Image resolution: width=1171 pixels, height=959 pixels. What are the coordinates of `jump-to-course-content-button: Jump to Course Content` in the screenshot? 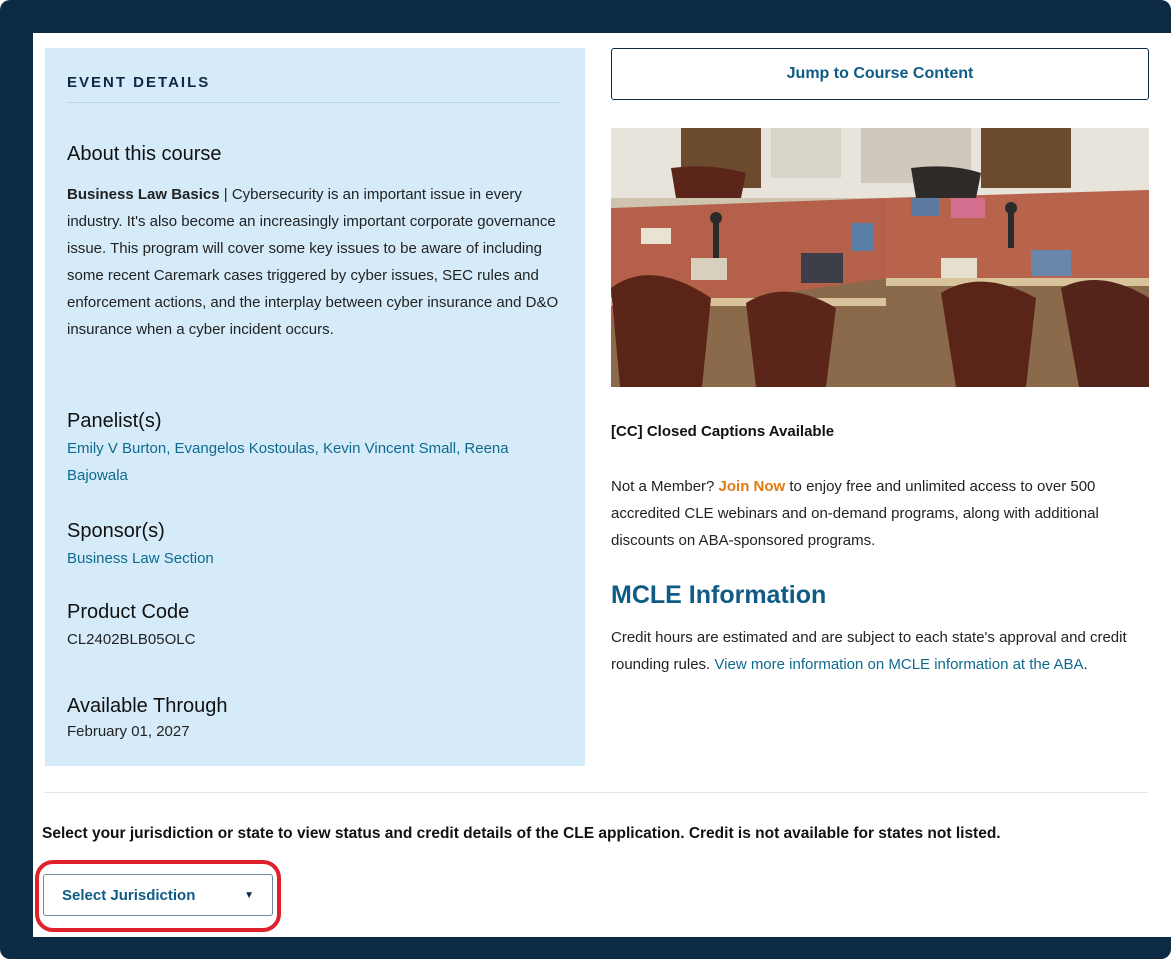 It's located at (880, 74).